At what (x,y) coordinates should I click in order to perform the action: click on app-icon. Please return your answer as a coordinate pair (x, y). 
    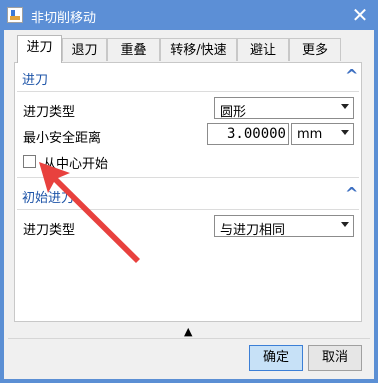
    Looking at the image, I should click on (15, 15).